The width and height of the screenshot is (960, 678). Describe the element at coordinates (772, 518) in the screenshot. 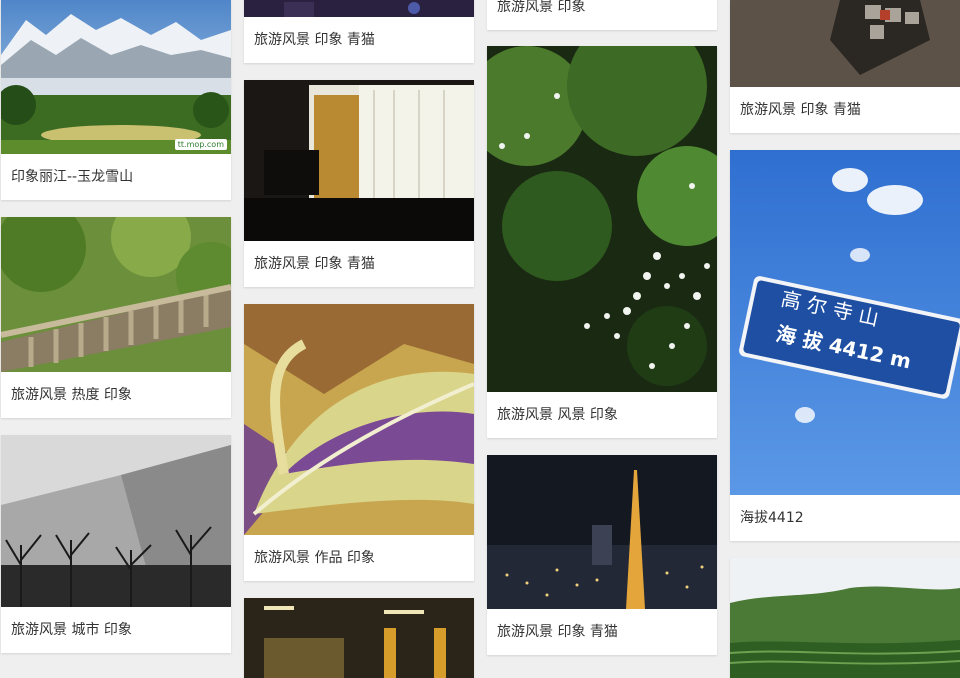

I see `card-caption: 海拔4412` at that location.